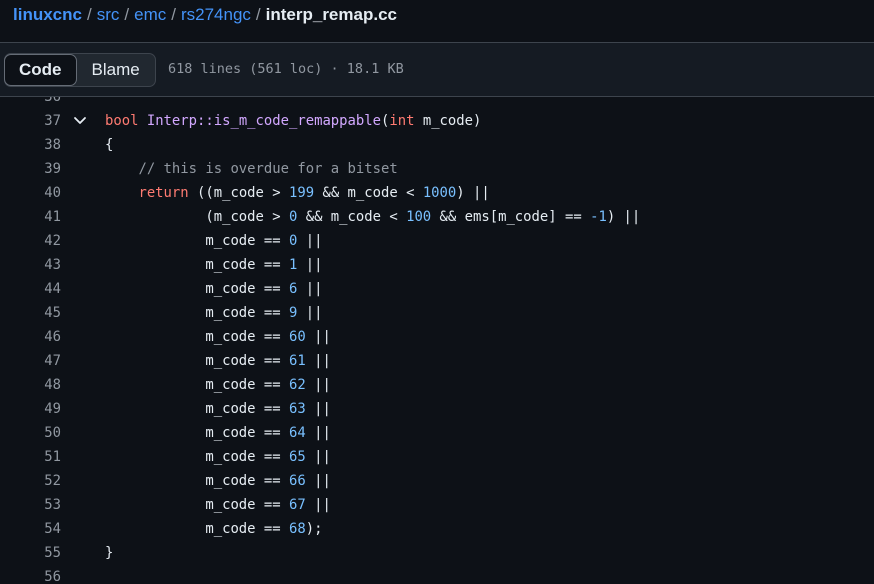 The height and width of the screenshot is (584, 874). Describe the element at coordinates (109, 553) in the screenshot. I see `code-token-plain: }` at that location.